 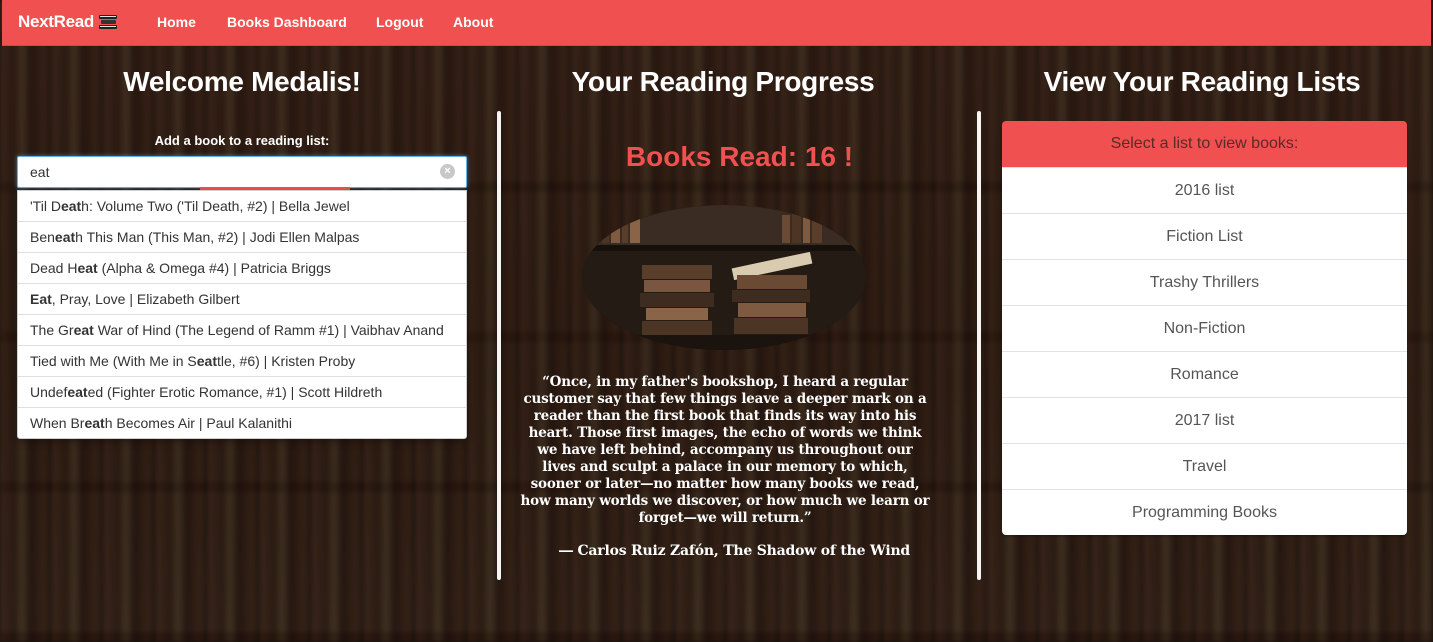 What do you see at coordinates (1204, 374) in the screenshot?
I see `reading-list-item: Romance` at bounding box center [1204, 374].